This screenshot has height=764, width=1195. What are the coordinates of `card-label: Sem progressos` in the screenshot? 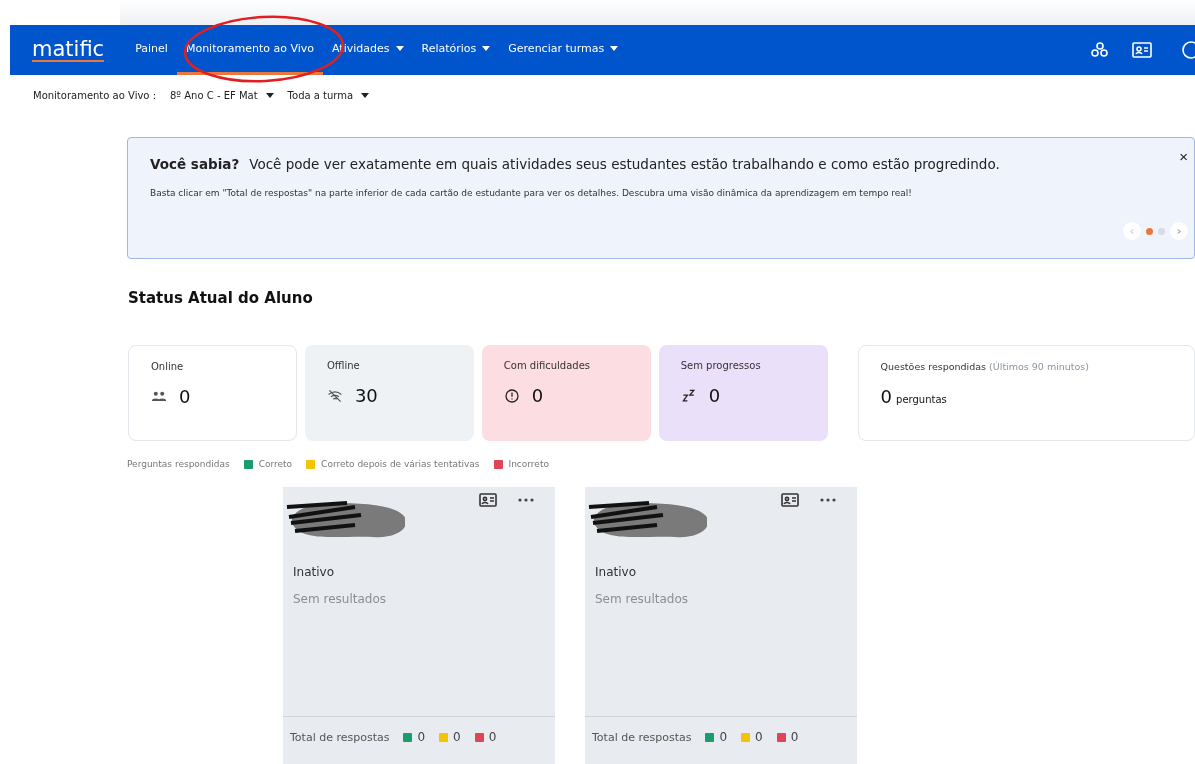 It's located at (721, 365).